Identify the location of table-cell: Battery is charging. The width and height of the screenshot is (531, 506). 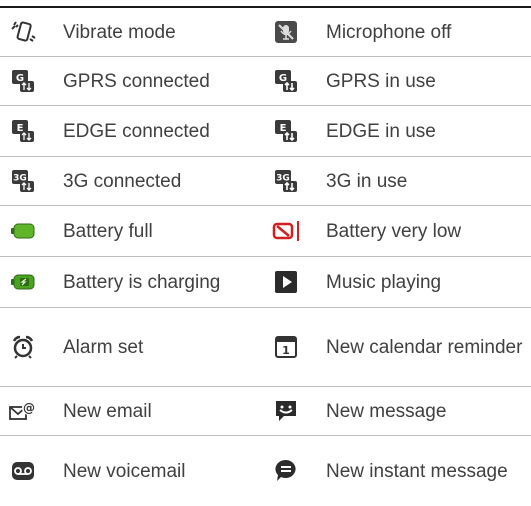
(131, 282).